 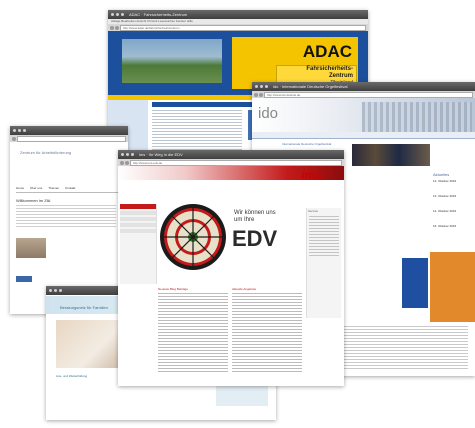 I want to click on ims-window-title: ims · Ihr Weg in die EDV, so click(x=161, y=154).